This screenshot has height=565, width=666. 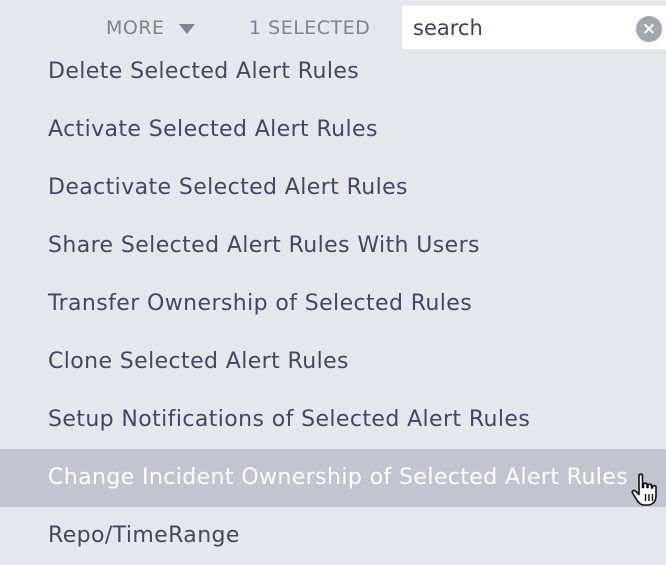 I want to click on caret-down-icon, so click(x=186, y=28).